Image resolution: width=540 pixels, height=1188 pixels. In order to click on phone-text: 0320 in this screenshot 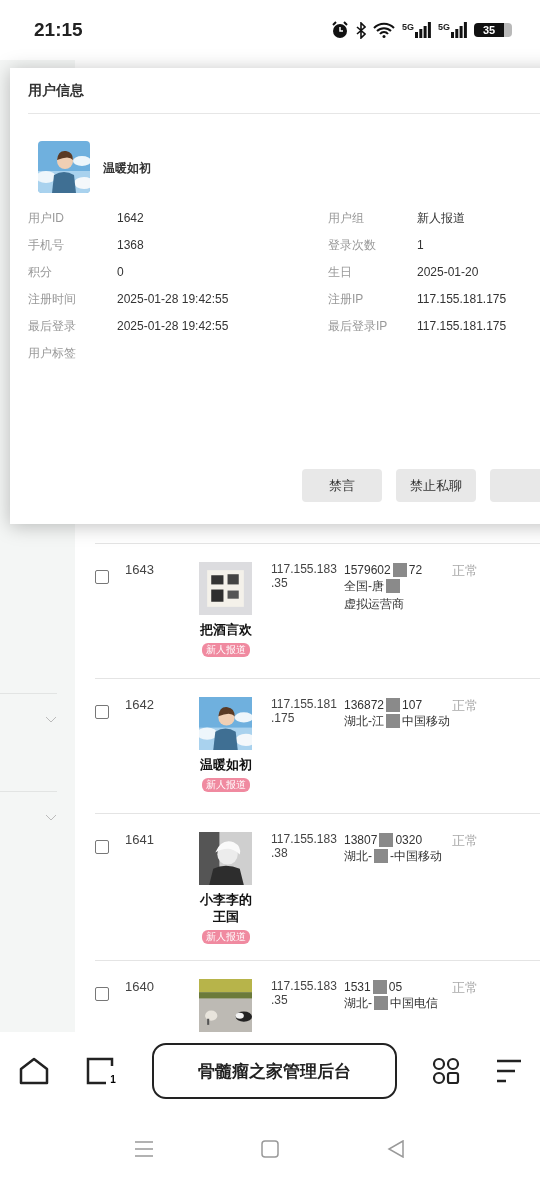, I will do `click(409, 840)`.